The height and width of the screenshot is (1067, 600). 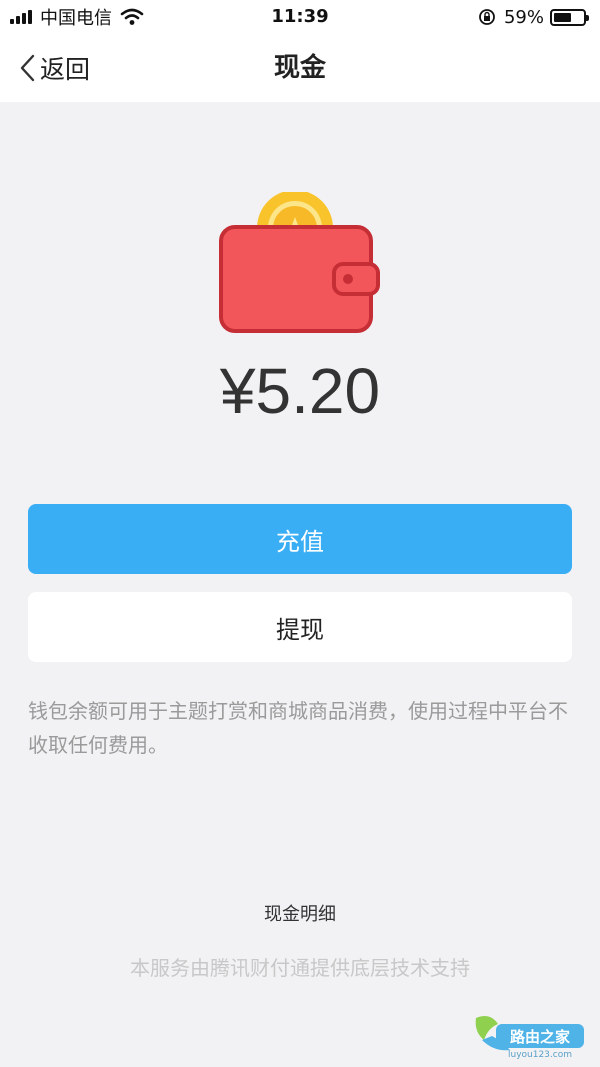 I want to click on page-title: 现金, so click(x=299, y=68).